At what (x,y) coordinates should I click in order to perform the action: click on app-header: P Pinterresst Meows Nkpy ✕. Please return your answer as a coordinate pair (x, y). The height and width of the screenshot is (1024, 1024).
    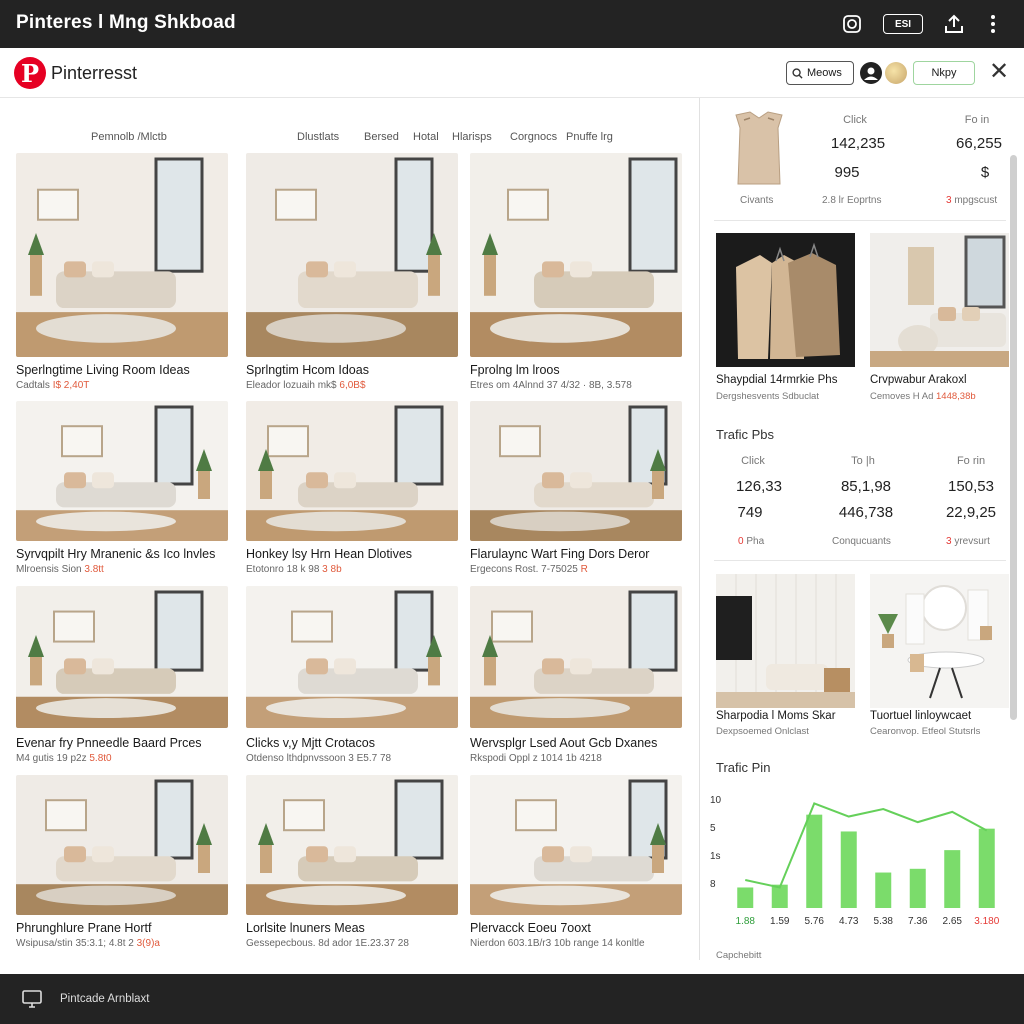
    Looking at the image, I should click on (512, 73).